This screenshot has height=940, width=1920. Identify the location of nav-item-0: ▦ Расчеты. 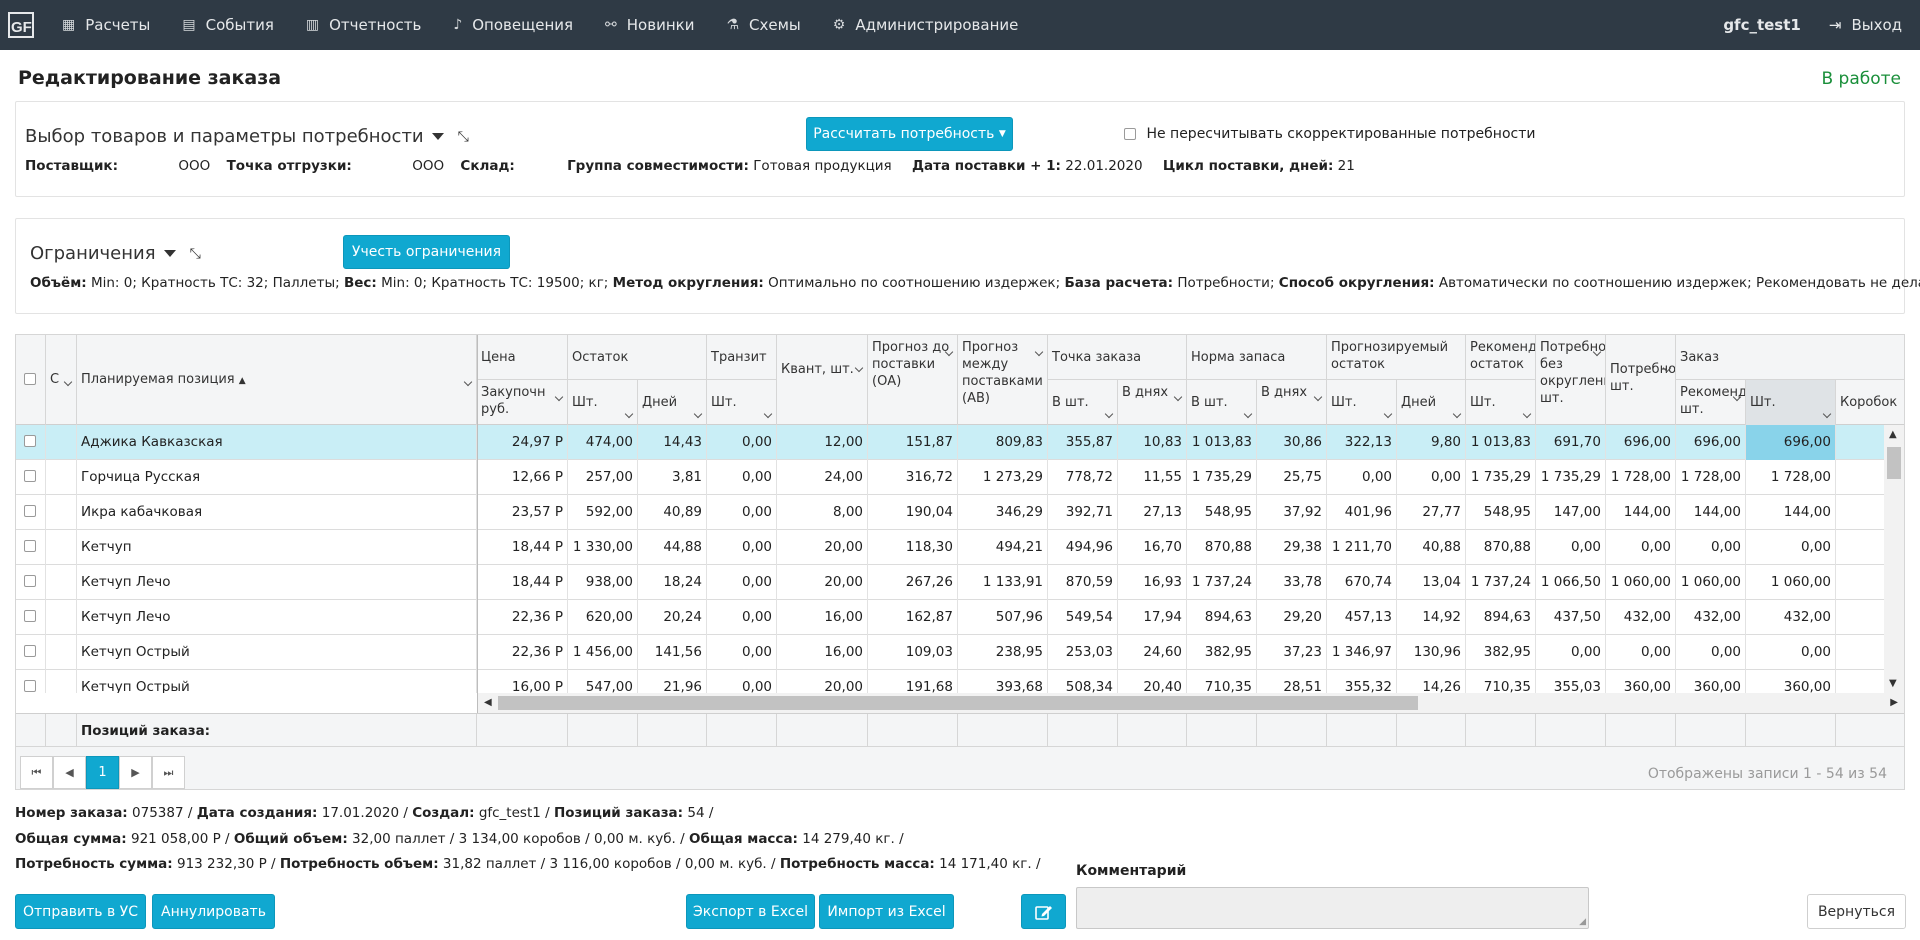
(106, 25).